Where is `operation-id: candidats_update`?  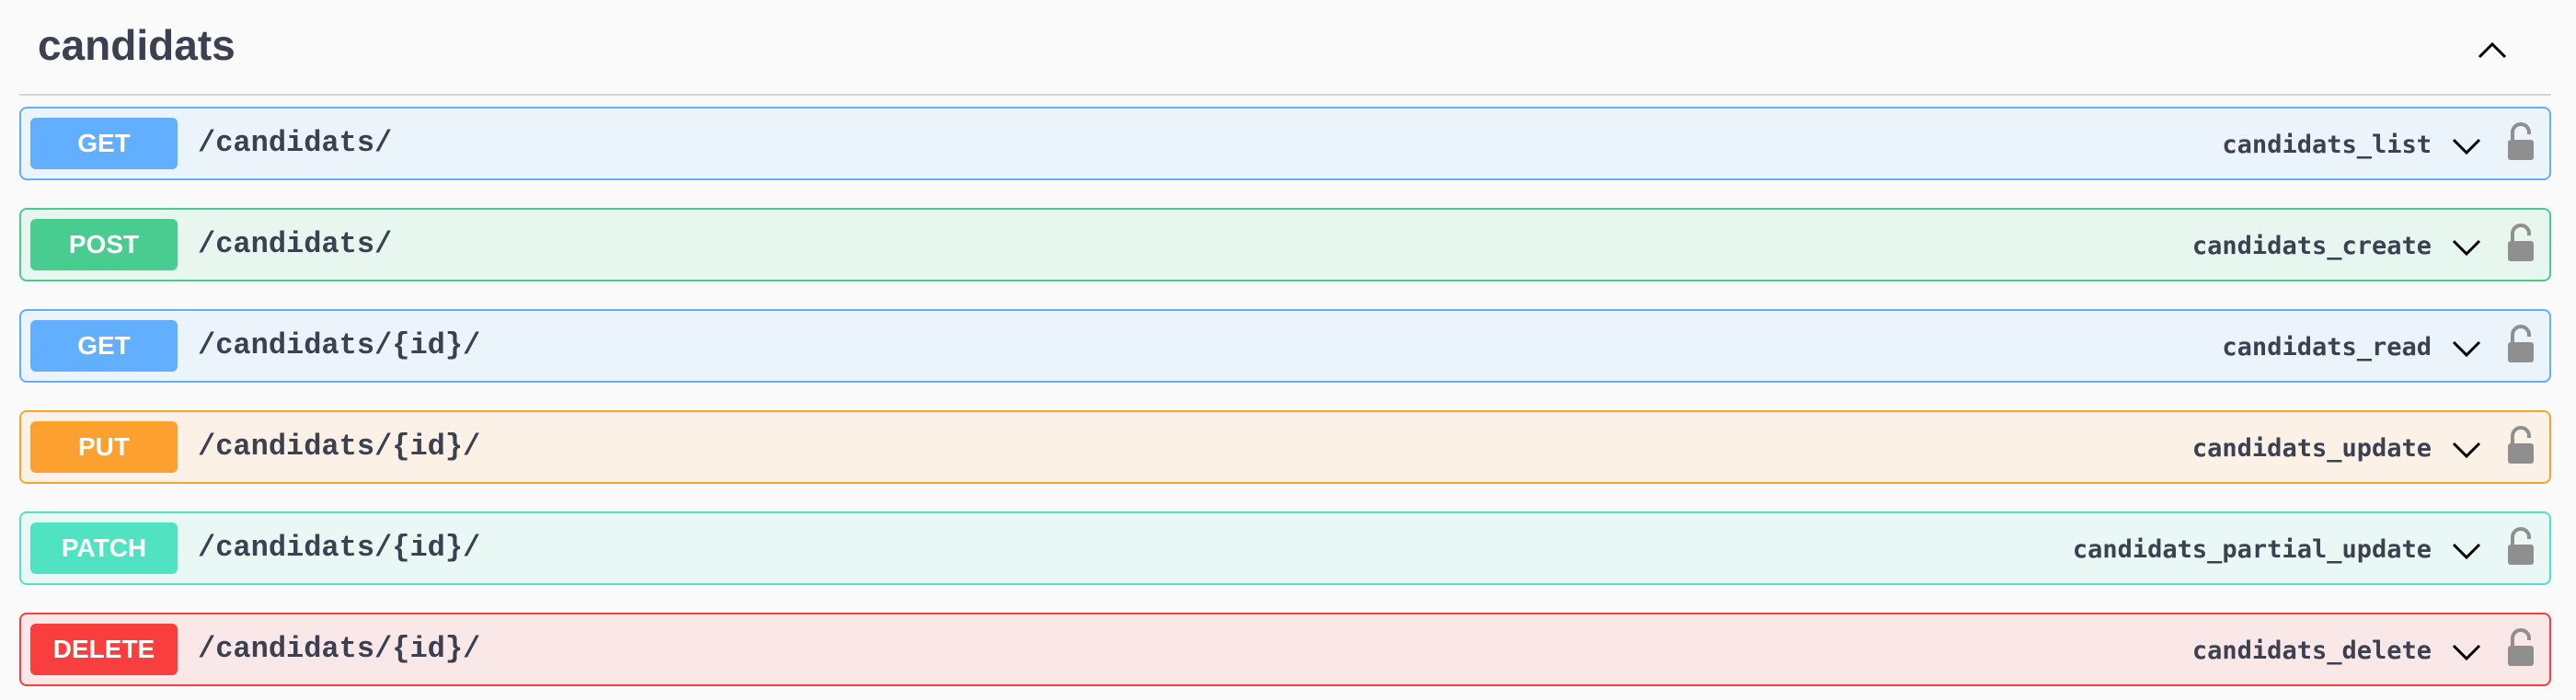 operation-id: candidats_update is located at coordinates (2311, 448).